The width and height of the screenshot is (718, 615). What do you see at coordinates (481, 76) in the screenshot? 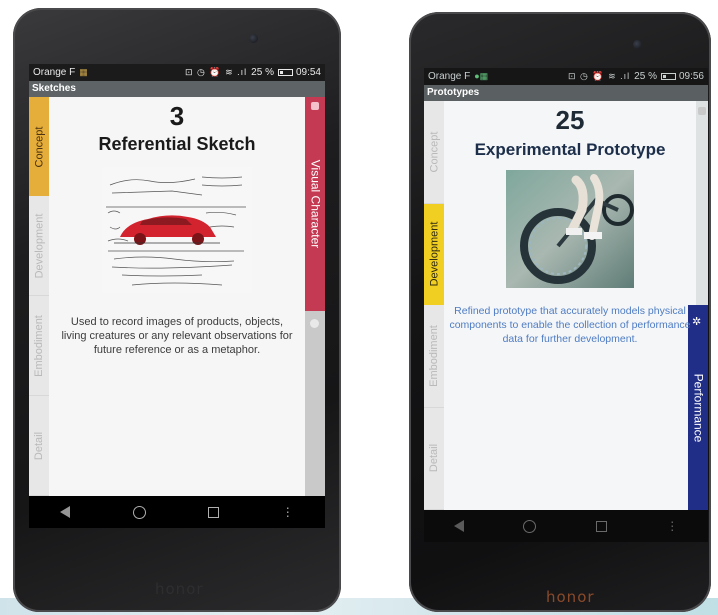
I see `notification-icon: ●▦` at bounding box center [481, 76].